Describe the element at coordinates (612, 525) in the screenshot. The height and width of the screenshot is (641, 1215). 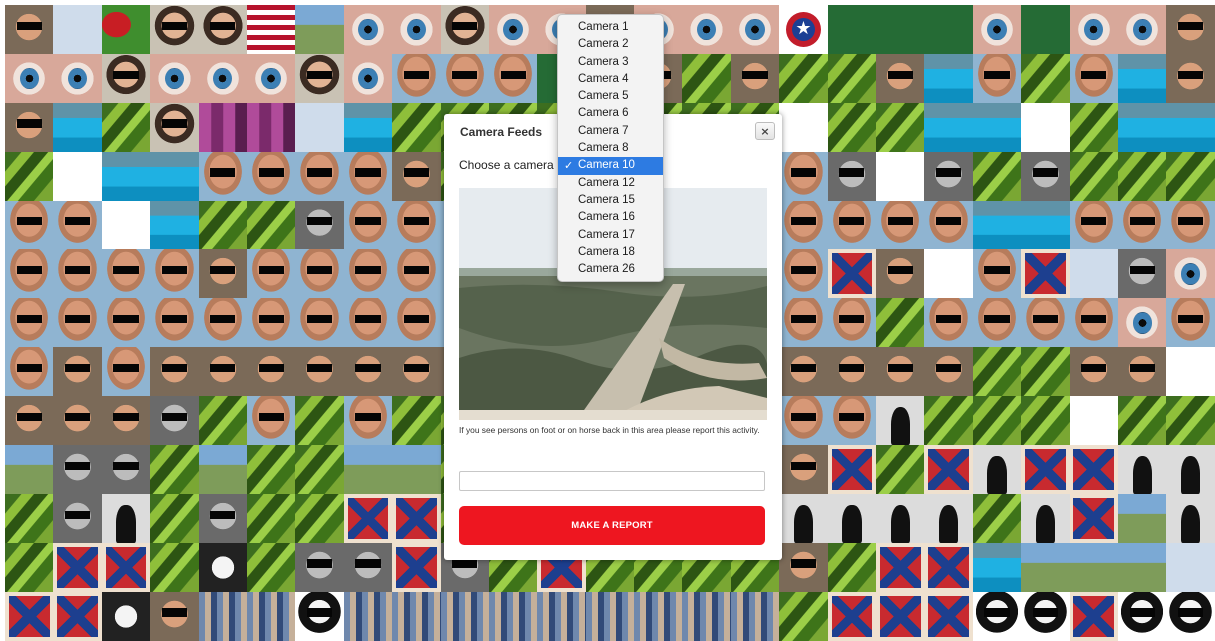
I see `make-report-button: MAKE A REPORT` at that location.